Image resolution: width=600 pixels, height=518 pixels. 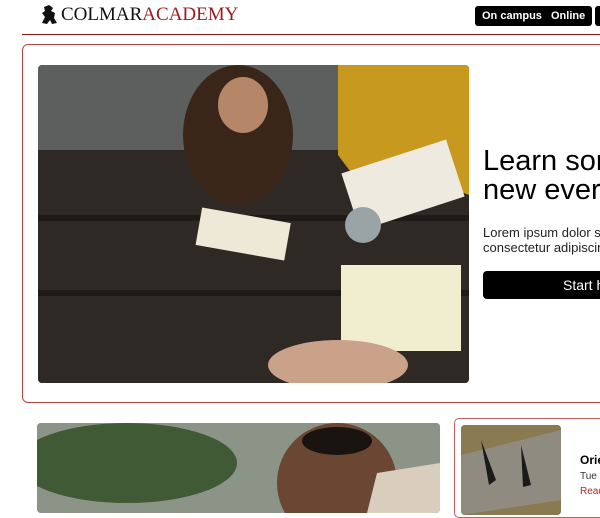 What do you see at coordinates (590, 460) in the screenshot?
I see `event-title: Orie` at bounding box center [590, 460].